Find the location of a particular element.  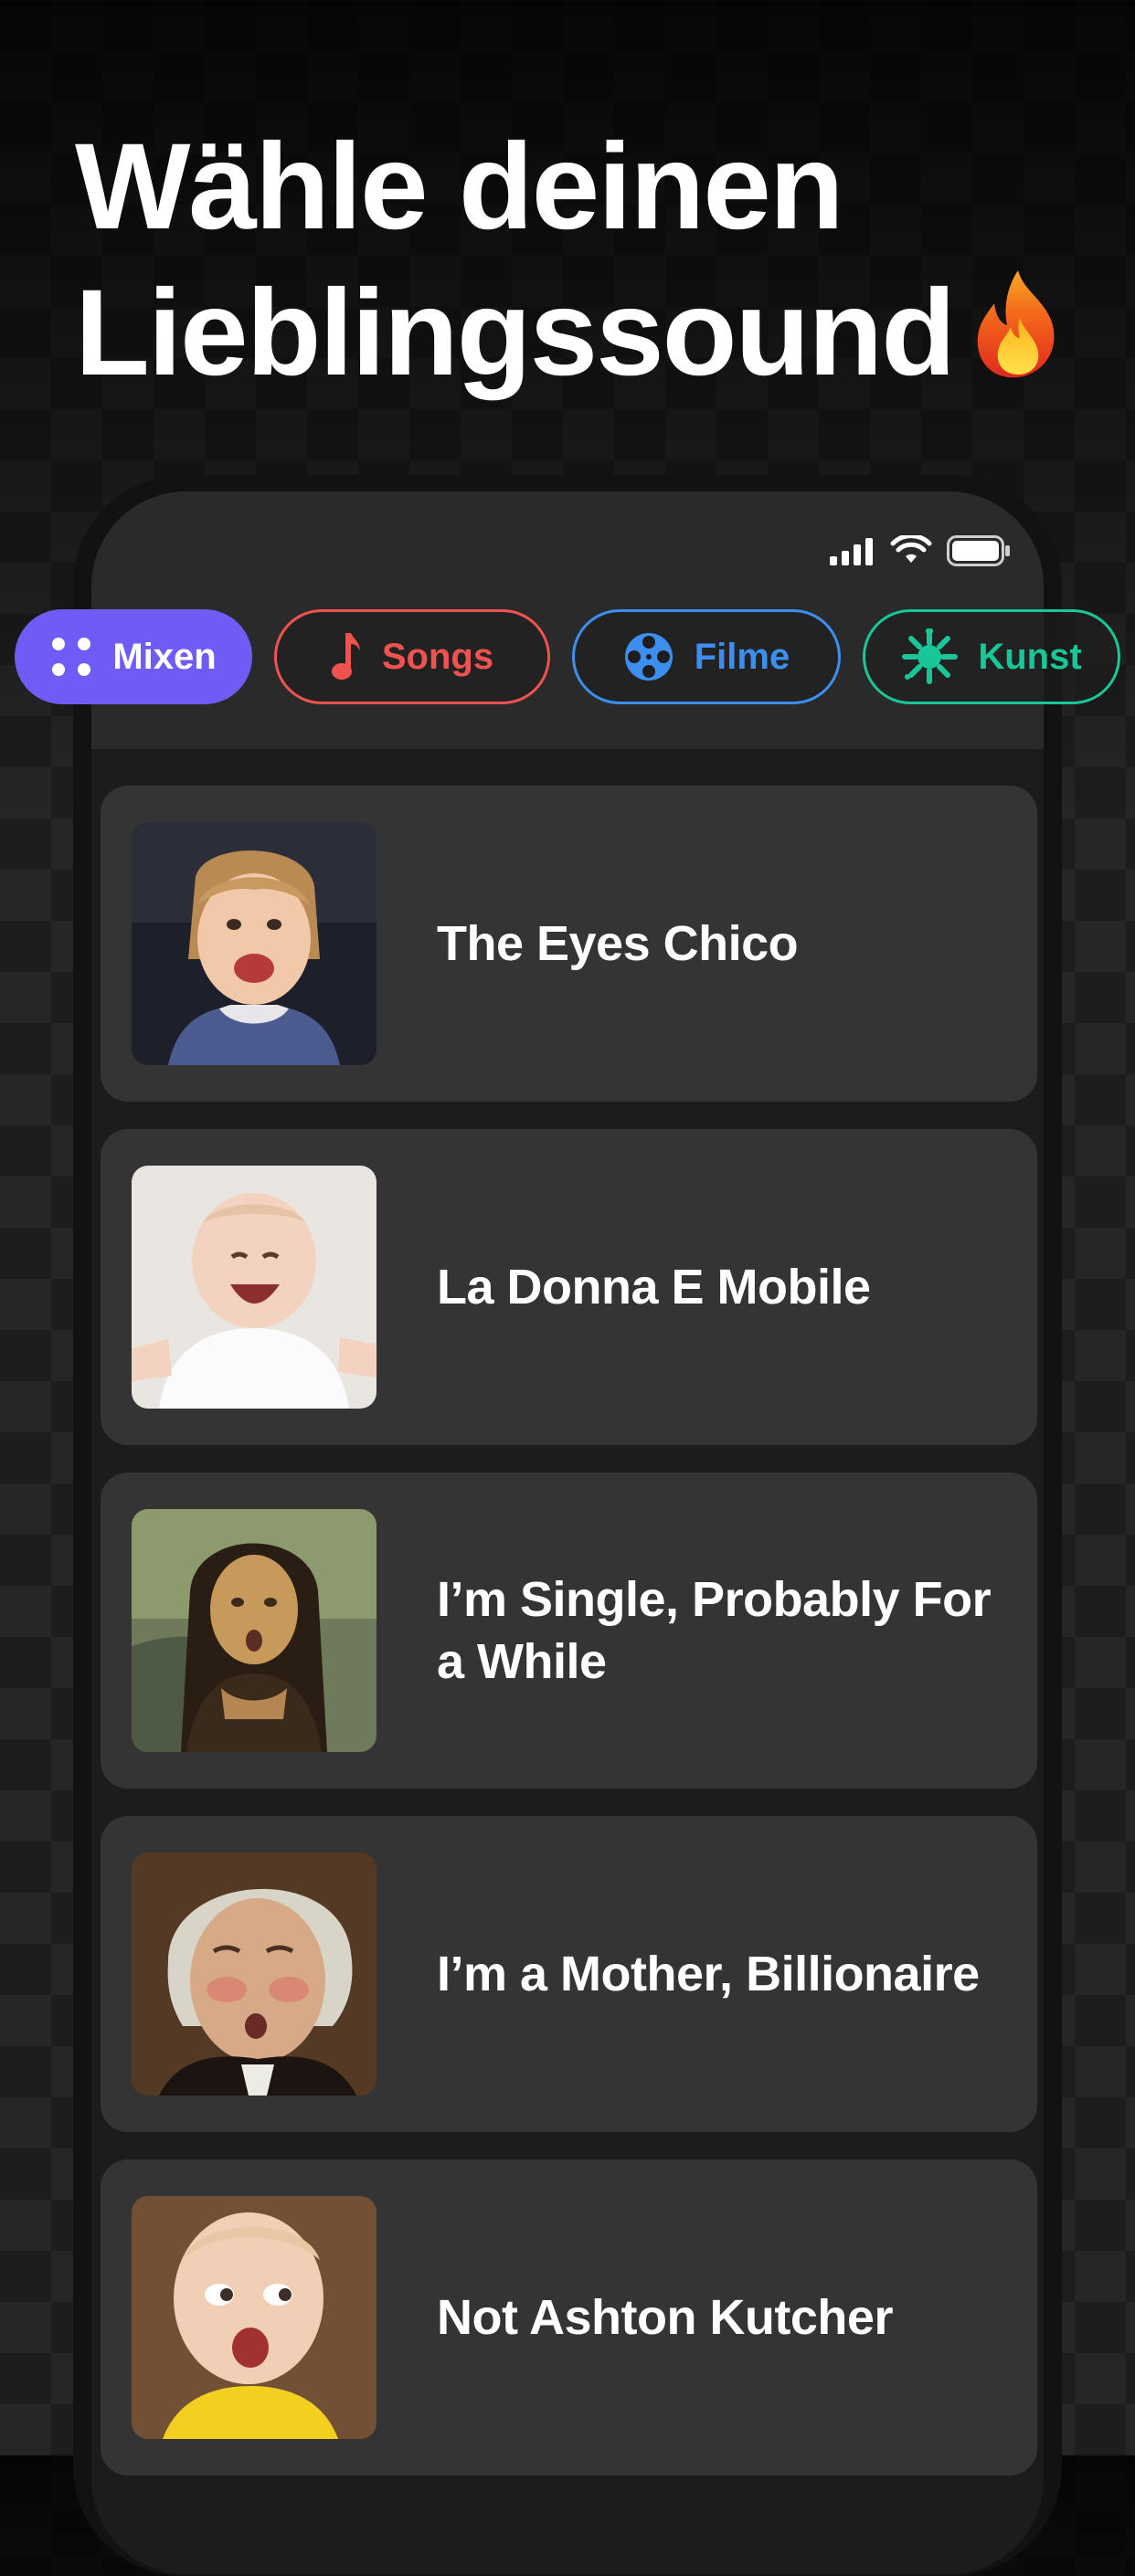

film-reel-icon is located at coordinates (648, 656).